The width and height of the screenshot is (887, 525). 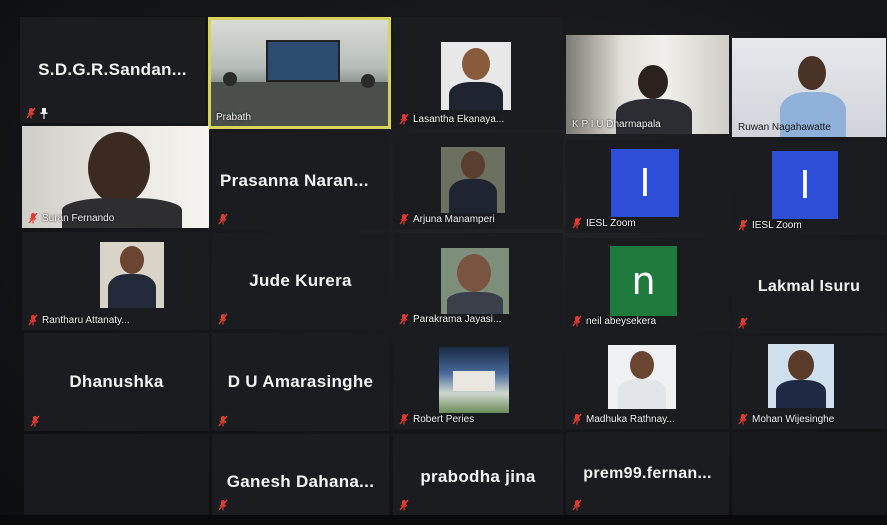 What do you see at coordinates (443, 520) in the screenshot?
I see `screen-bezel` at bounding box center [443, 520].